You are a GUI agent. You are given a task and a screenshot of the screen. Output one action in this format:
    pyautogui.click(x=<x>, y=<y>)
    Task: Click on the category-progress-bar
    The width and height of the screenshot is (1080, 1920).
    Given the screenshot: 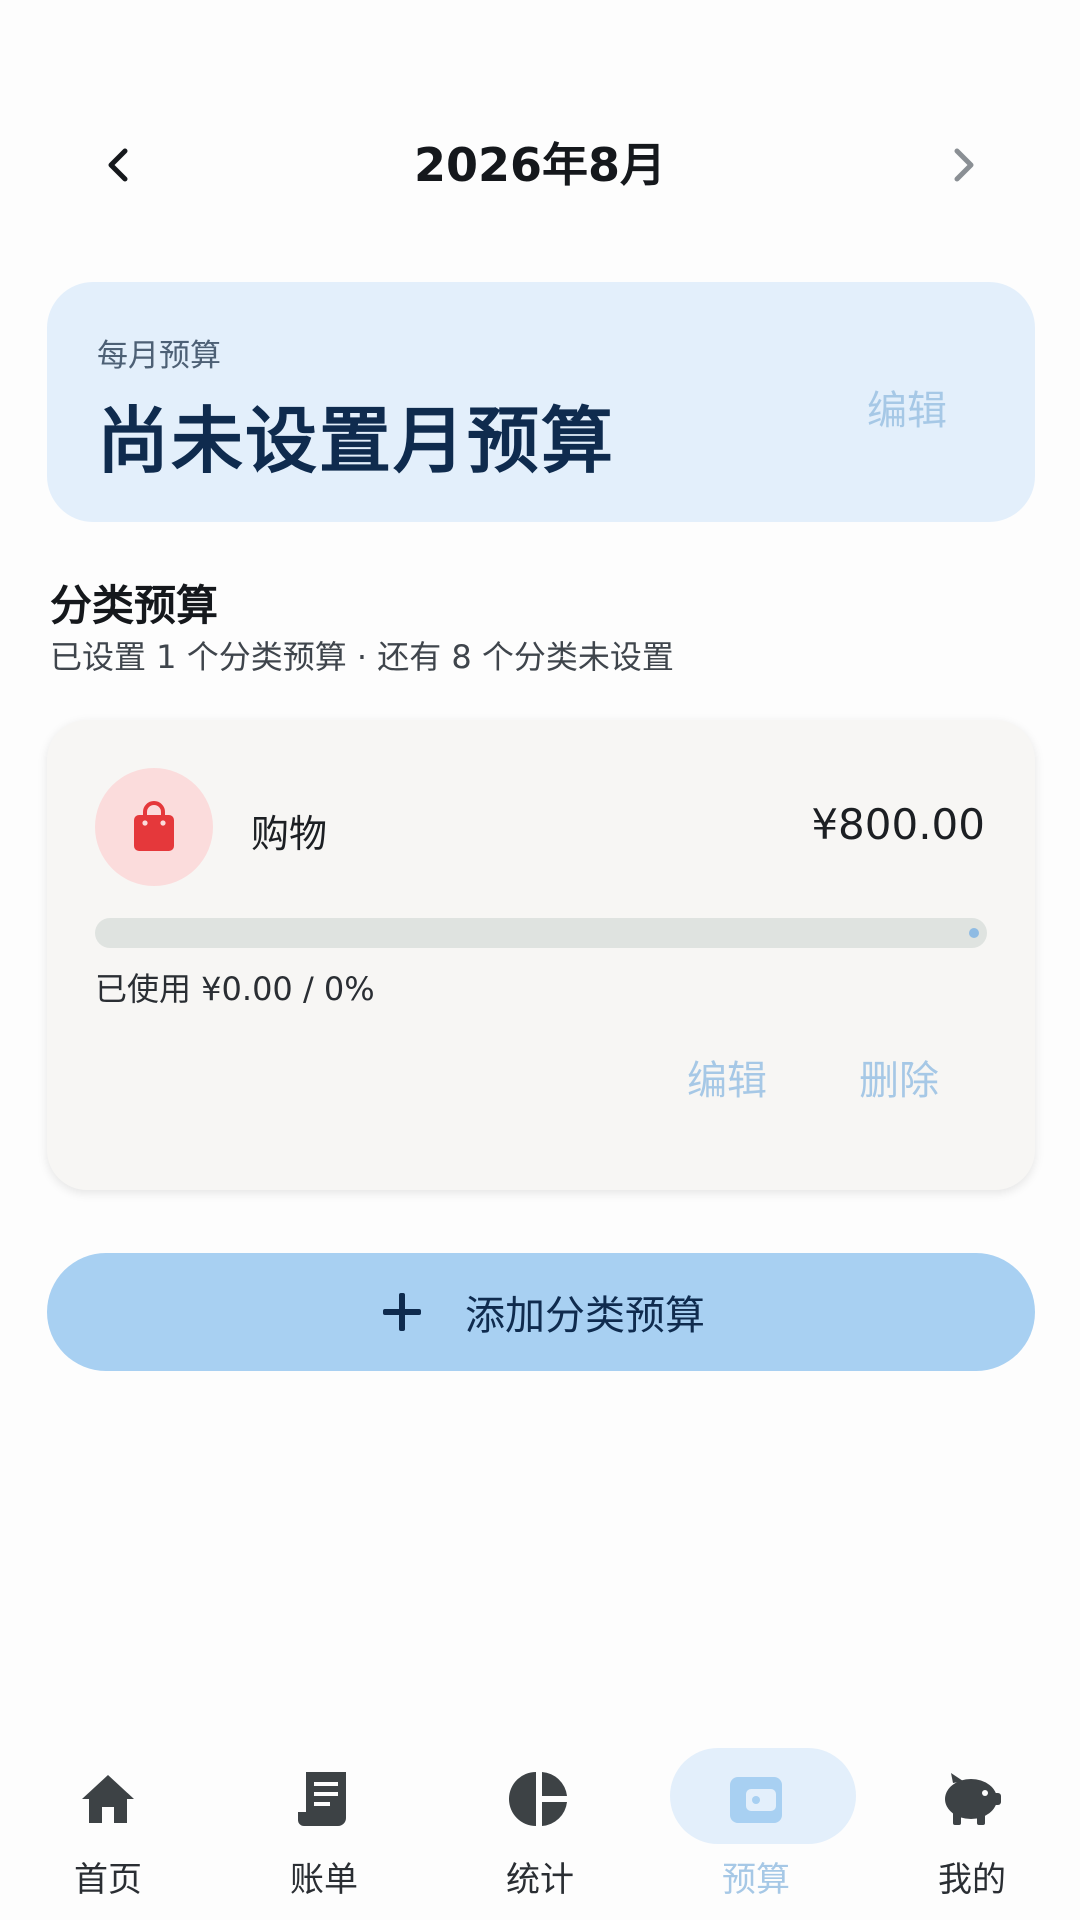 What is the action you would take?
    pyautogui.click(x=541, y=933)
    